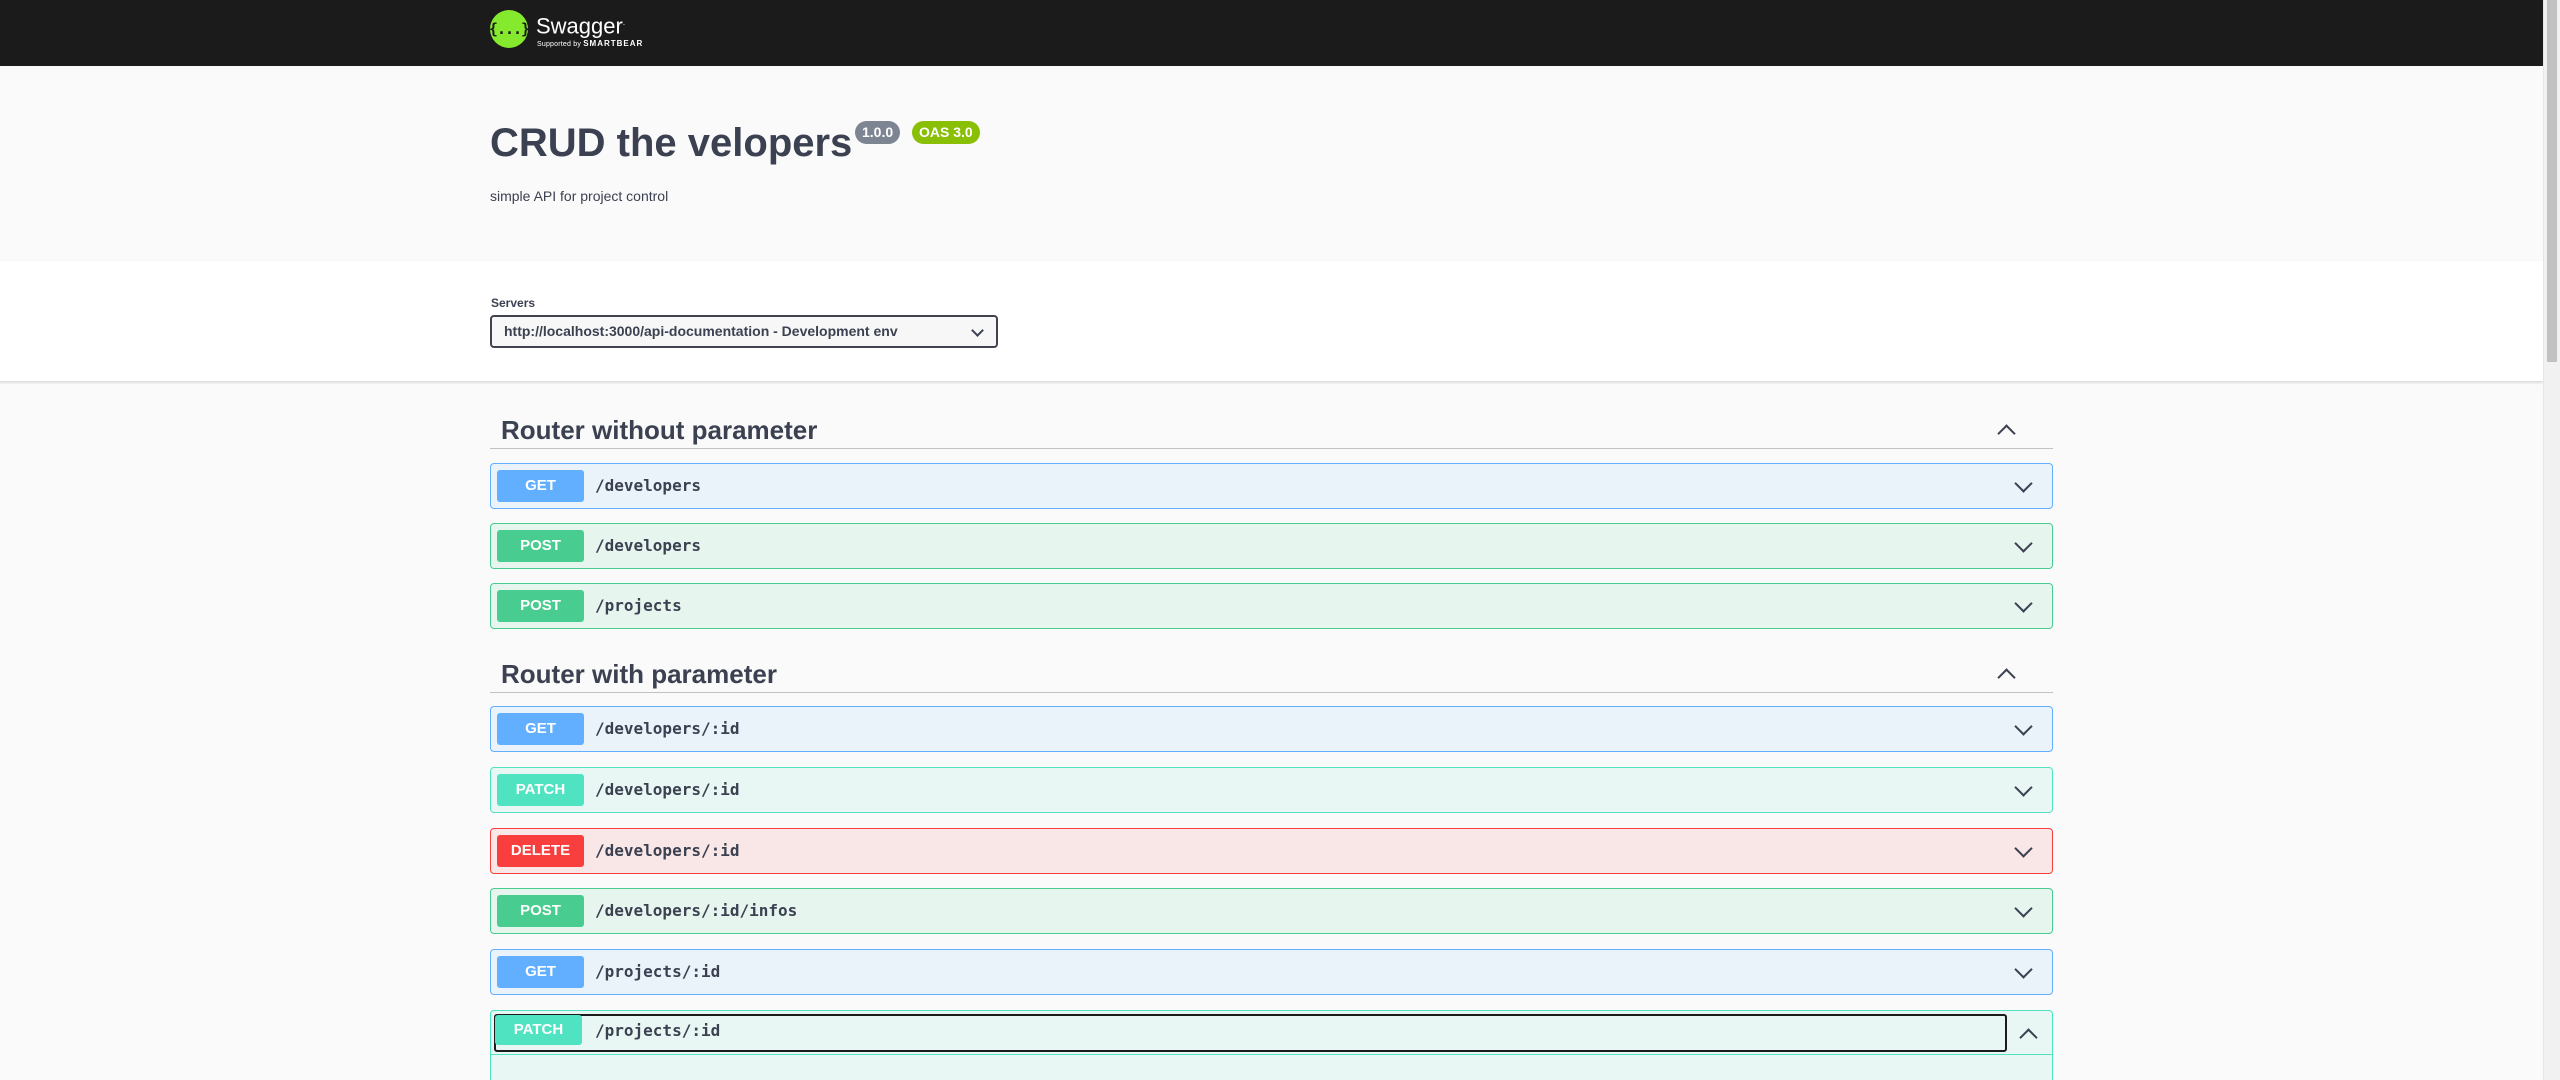  Describe the element at coordinates (560, 45) in the screenshot. I see `logo-sub-prefix: Supported by` at that location.